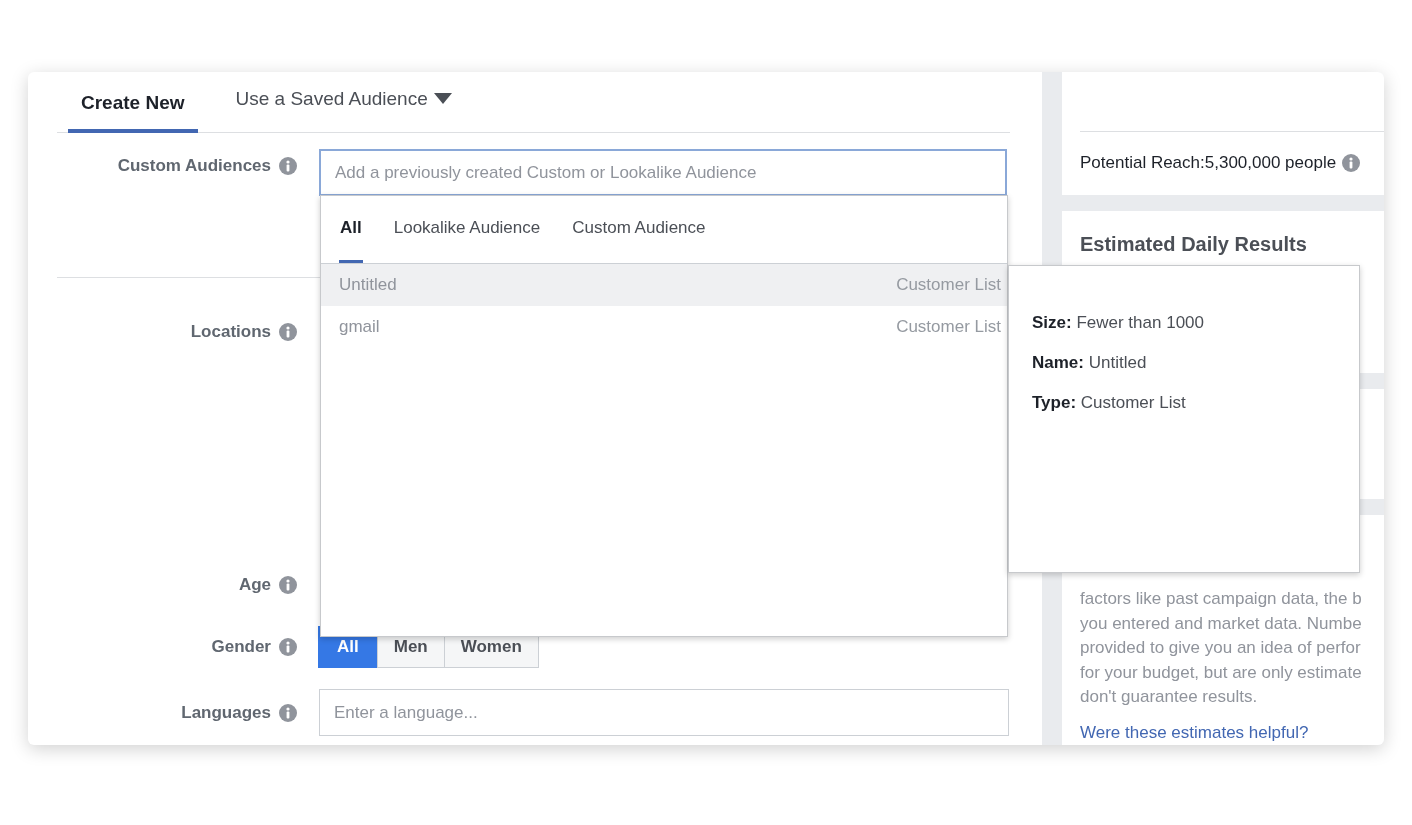  What do you see at coordinates (359, 327) in the screenshot?
I see `audience-name: gmail` at bounding box center [359, 327].